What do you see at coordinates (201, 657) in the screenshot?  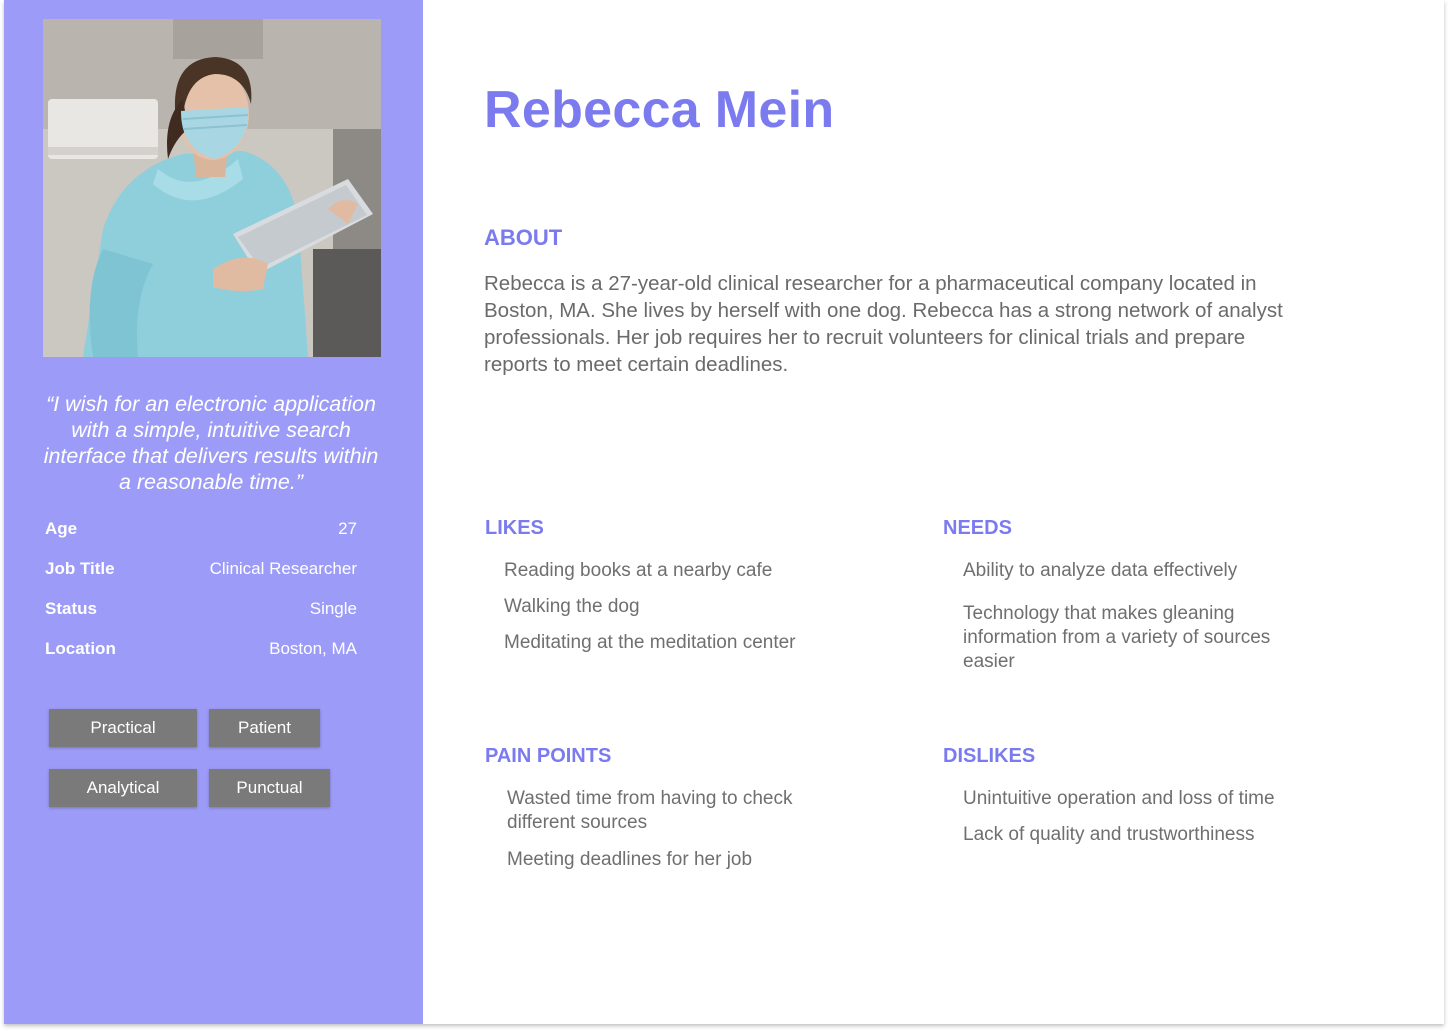 I see `fact-location: Location Boston, MA` at bounding box center [201, 657].